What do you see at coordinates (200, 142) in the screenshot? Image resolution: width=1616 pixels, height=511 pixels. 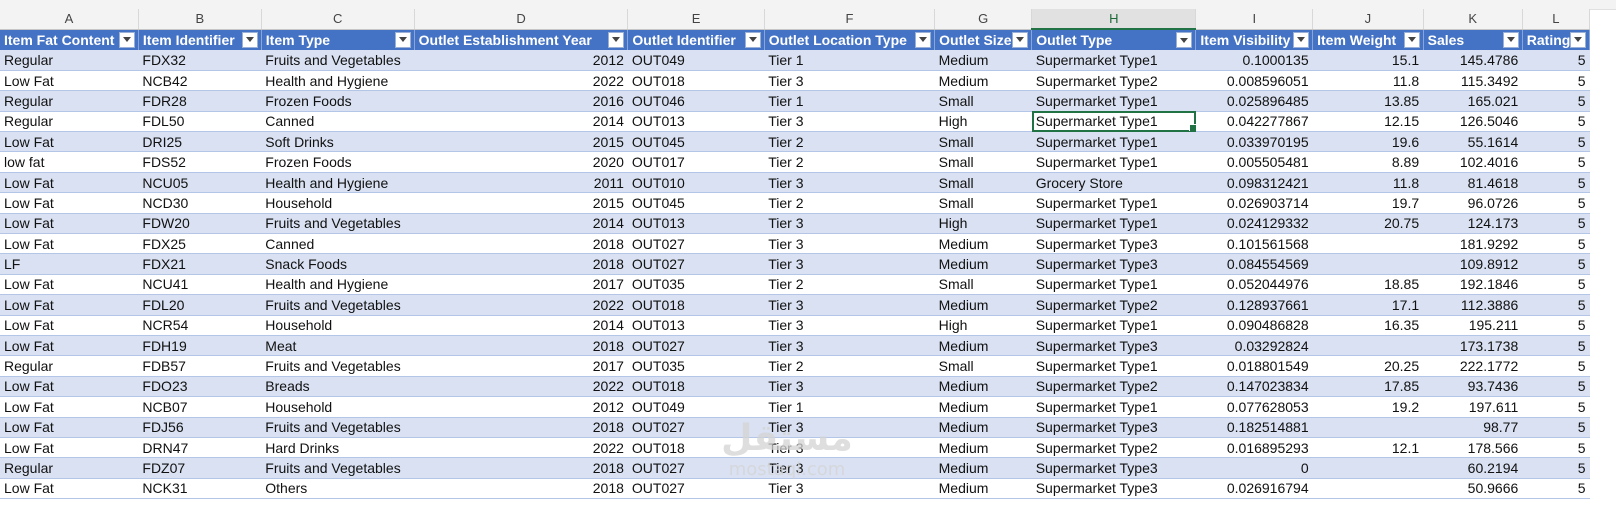 I see `table-cell: DRI25` at bounding box center [200, 142].